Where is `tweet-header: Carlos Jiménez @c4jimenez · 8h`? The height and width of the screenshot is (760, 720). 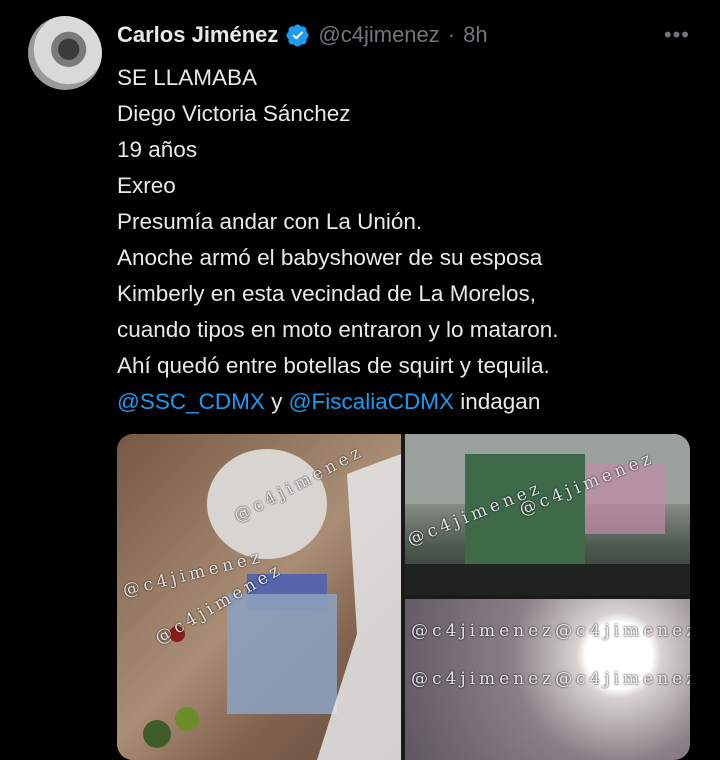
tweet-header: Carlos Jiménez @c4jimenez · 8h is located at coordinates (302, 35).